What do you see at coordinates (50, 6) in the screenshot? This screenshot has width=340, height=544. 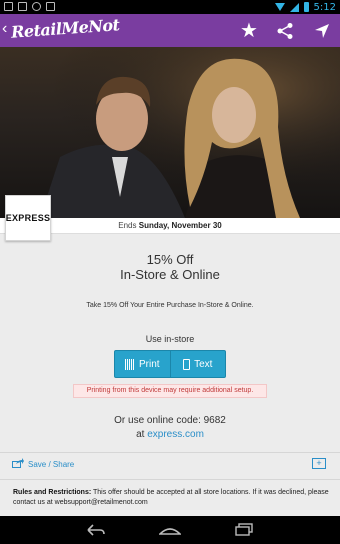 I see `bag-icon` at bounding box center [50, 6].